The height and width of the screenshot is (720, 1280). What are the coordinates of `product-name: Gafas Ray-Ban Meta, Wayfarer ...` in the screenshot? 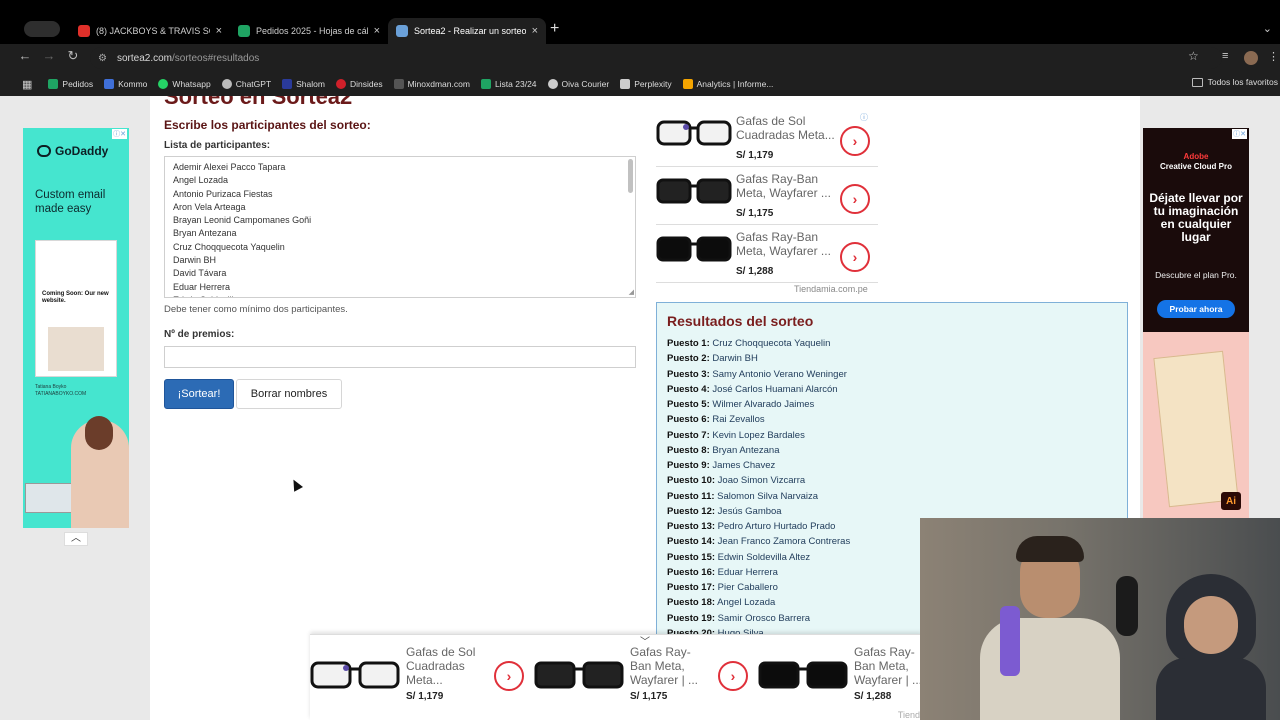 It's located at (783, 244).